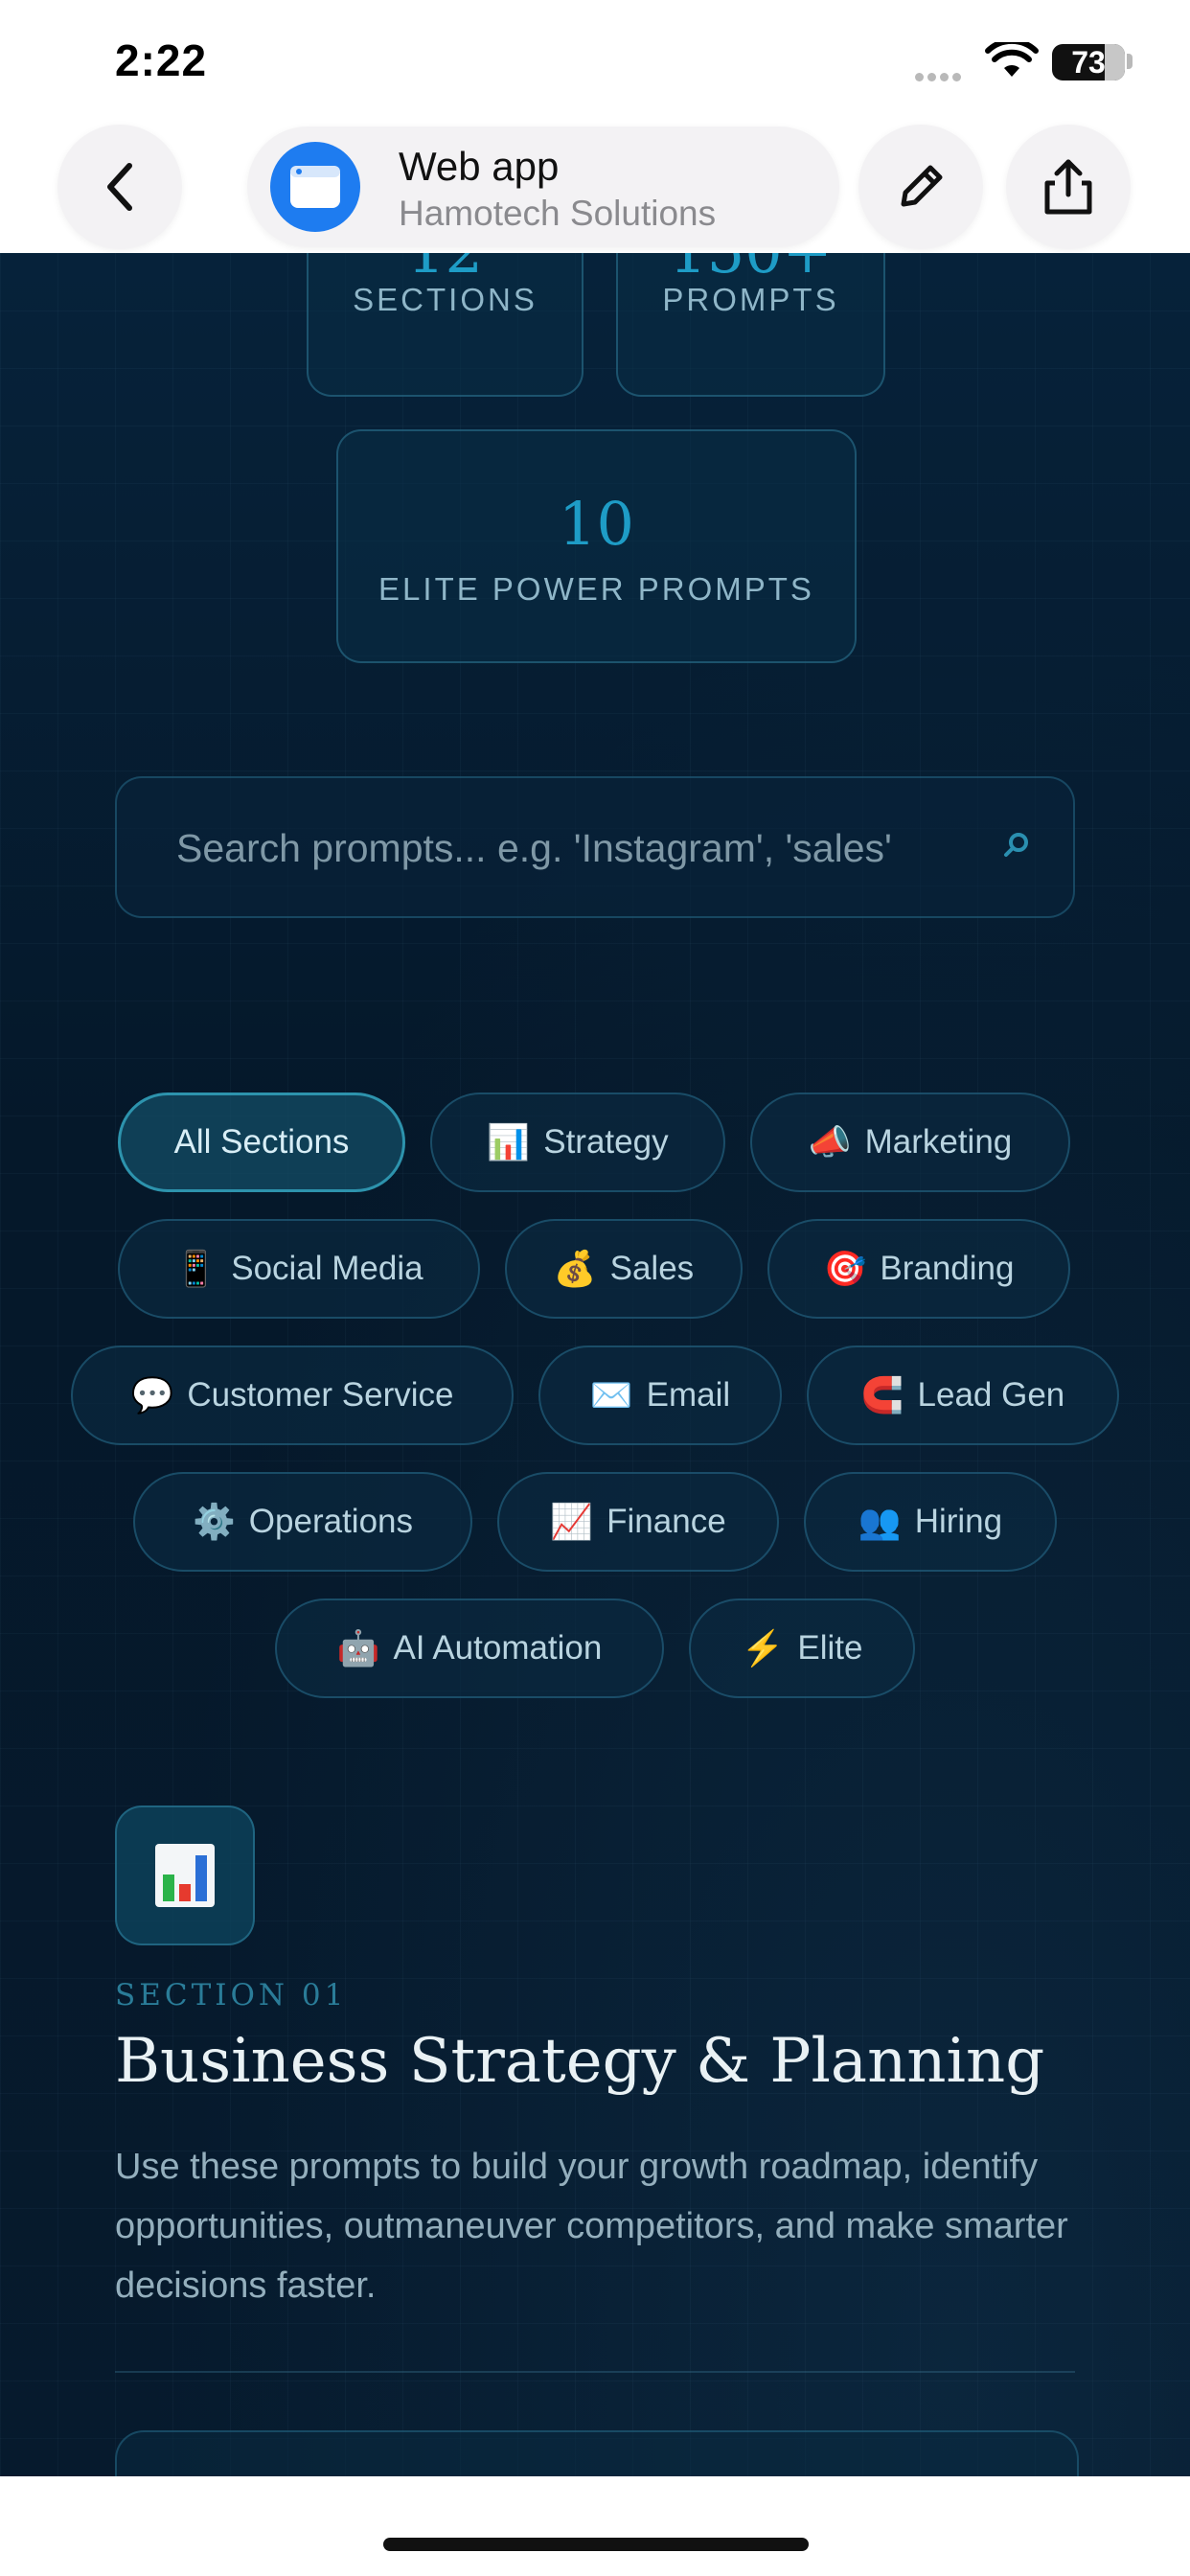  What do you see at coordinates (315, 187) in the screenshot?
I see `browser-window-icon` at bounding box center [315, 187].